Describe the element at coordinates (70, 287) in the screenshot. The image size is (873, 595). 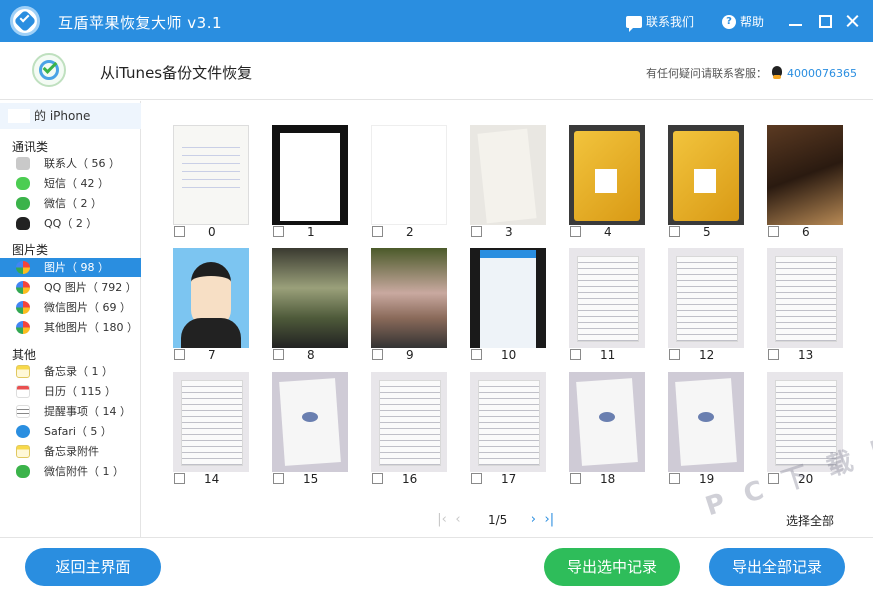
I see `sidebar-item-qq-photos: QQ 图片（ 792 ）` at that location.